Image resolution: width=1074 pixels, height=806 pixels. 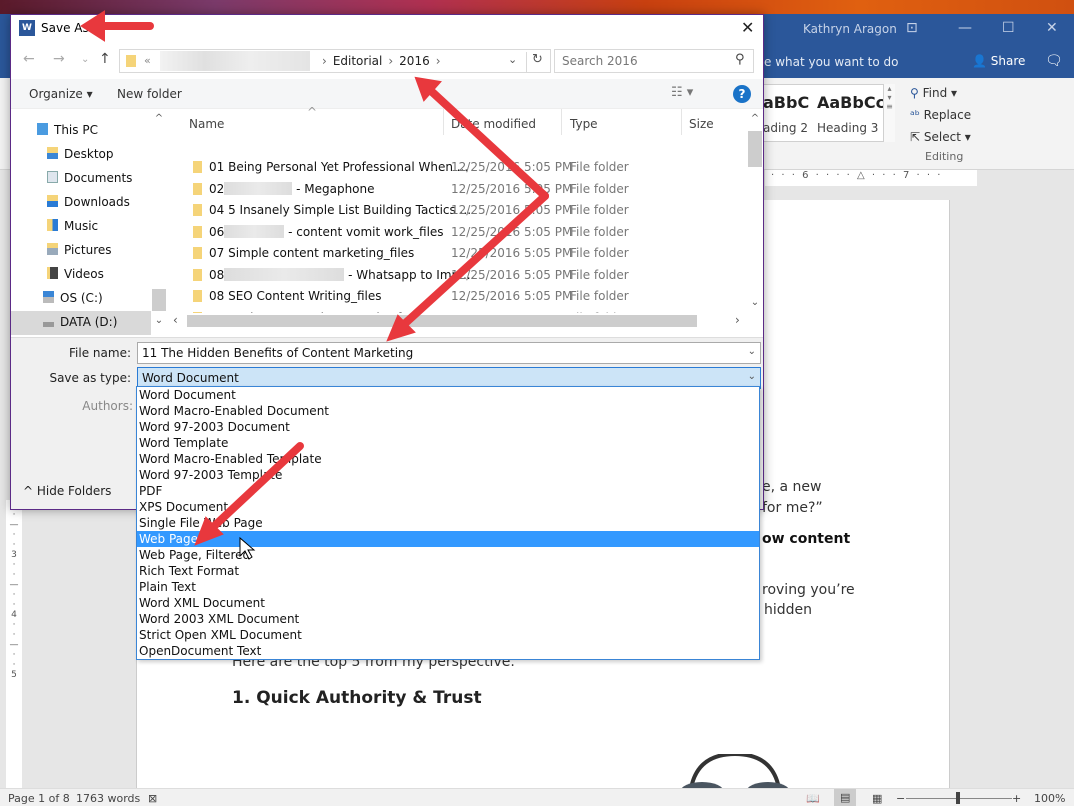 I want to click on nav-documents: Documents, so click(x=81, y=179).